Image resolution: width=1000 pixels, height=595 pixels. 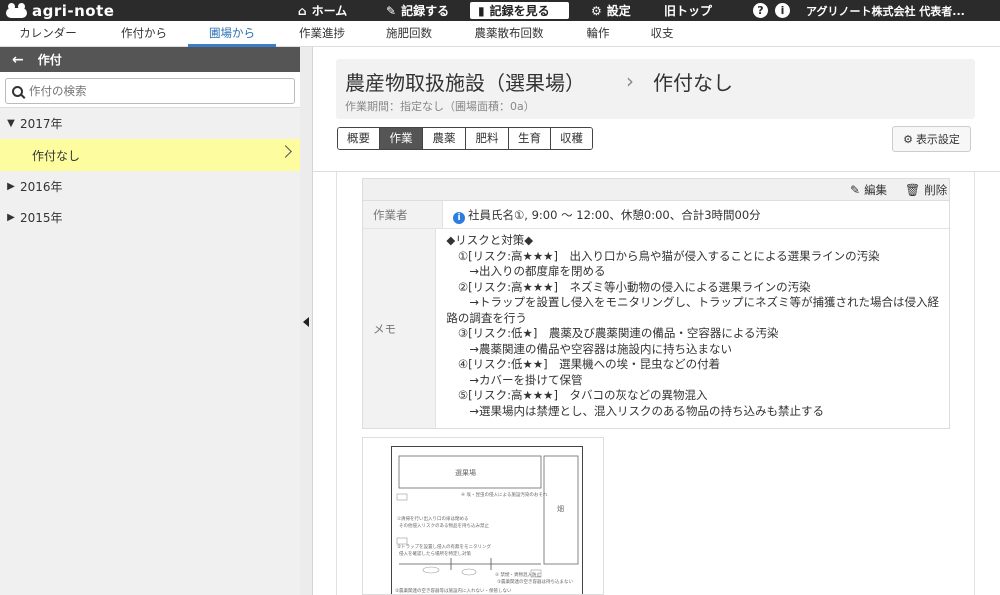 I want to click on agri-note-logo: agri-note, so click(x=60, y=10).